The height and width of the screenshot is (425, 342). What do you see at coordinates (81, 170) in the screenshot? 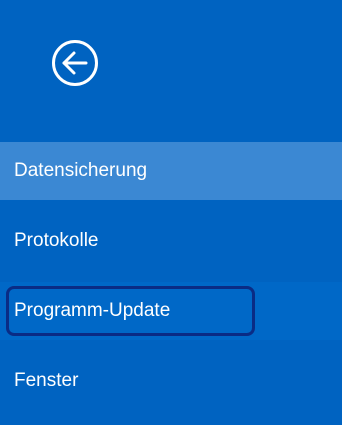
I see `nav-item-label: Datensicherung` at bounding box center [81, 170].